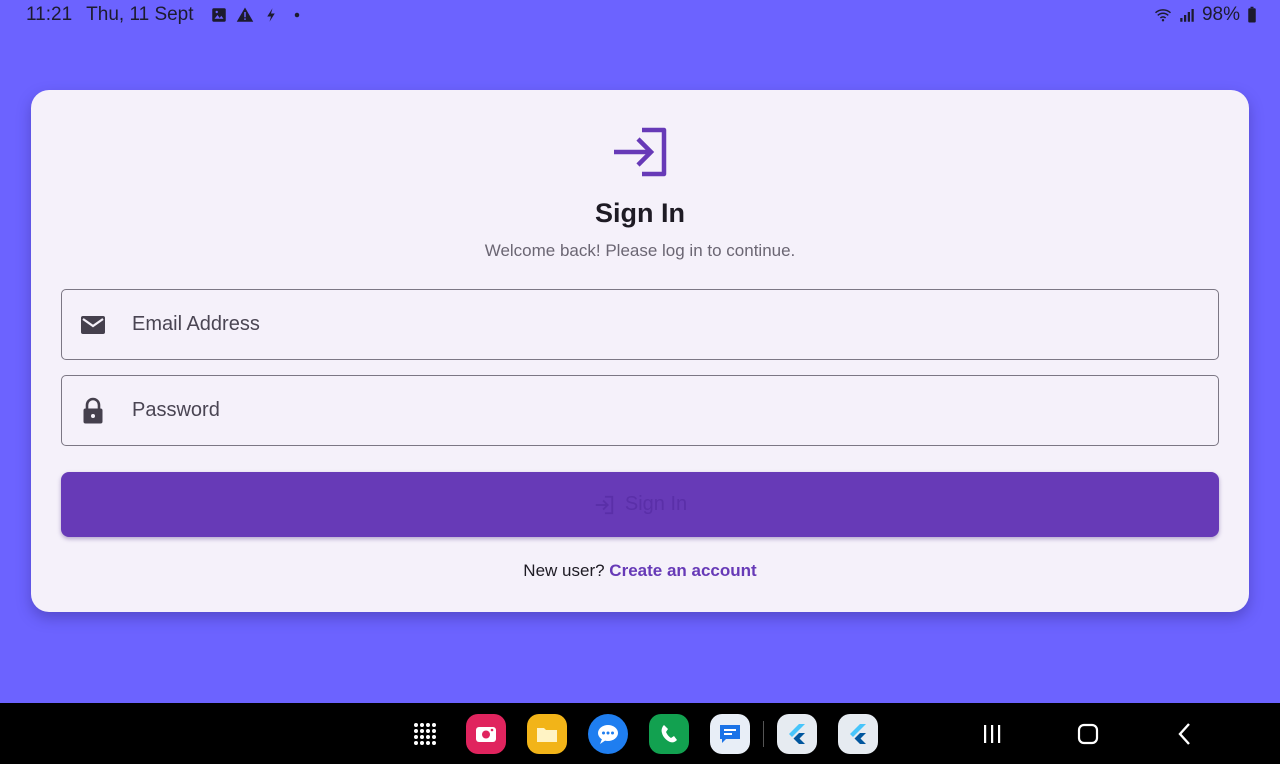 The width and height of the screenshot is (1280, 764). Describe the element at coordinates (1252, 14) in the screenshot. I see `battery-icon` at that location.